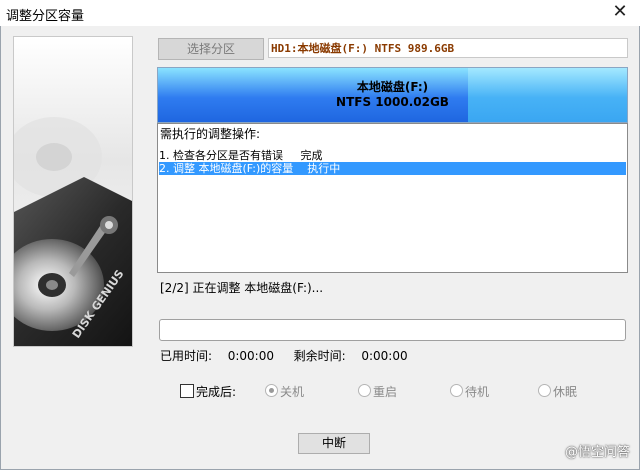 The width and height of the screenshot is (640, 470). I want to click on after-completion-options: 完成后: 关机 重启 待机 休眠, so click(390, 392).